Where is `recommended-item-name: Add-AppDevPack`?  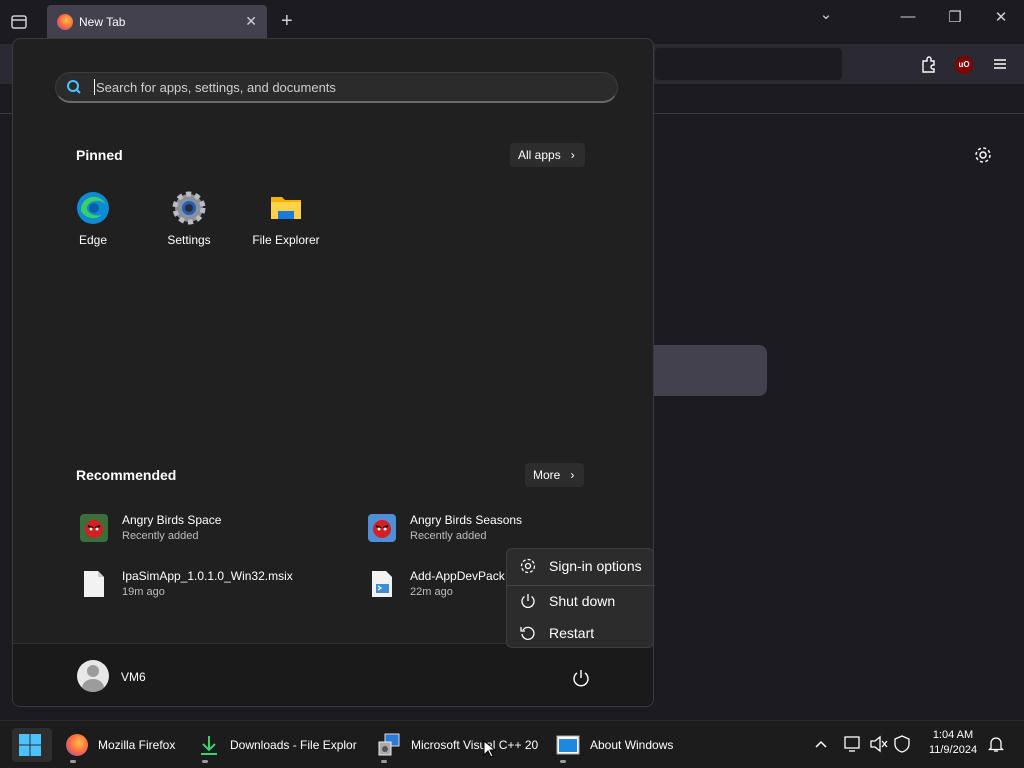
recommended-item-name: Add-AppDevPack is located at coordinates (457, 576).